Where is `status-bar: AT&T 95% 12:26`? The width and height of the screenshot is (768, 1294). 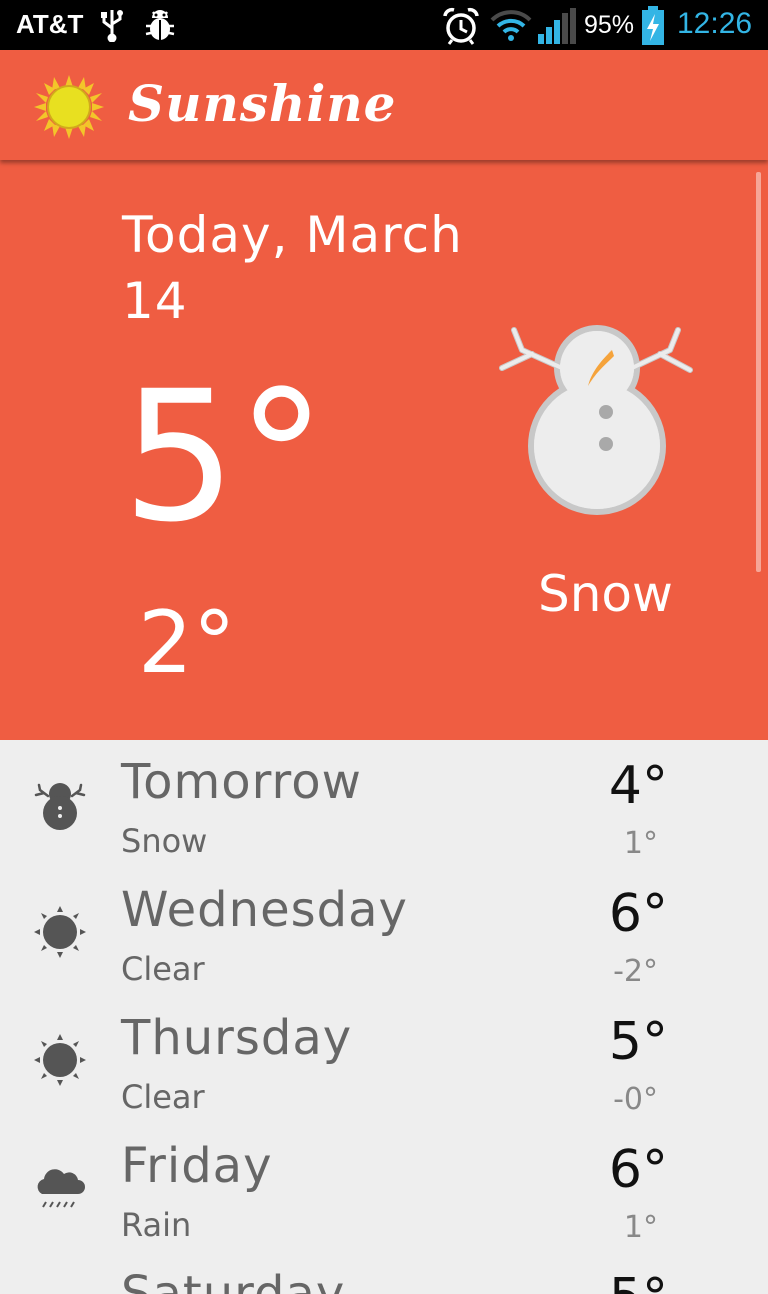
status-bar: AT&T 95% 12:26 is located at coordinates (384, 25).